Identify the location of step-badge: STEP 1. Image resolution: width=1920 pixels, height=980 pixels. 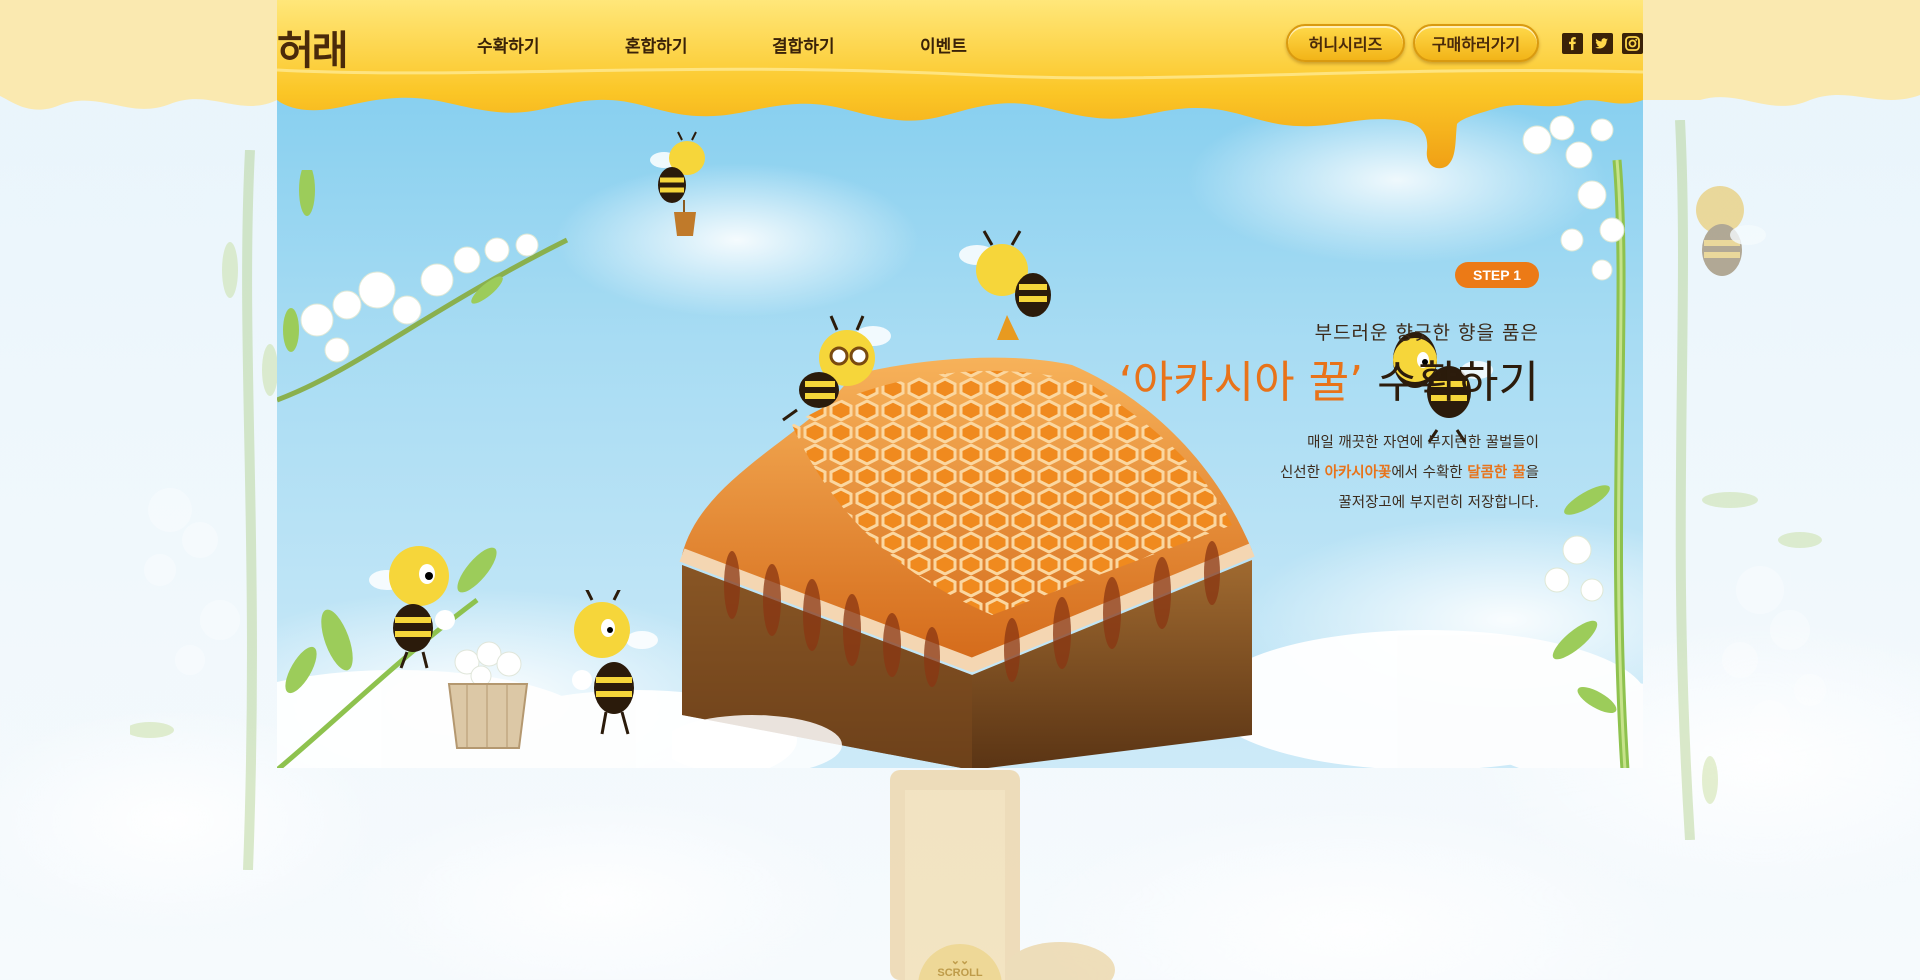
(1497, 275).